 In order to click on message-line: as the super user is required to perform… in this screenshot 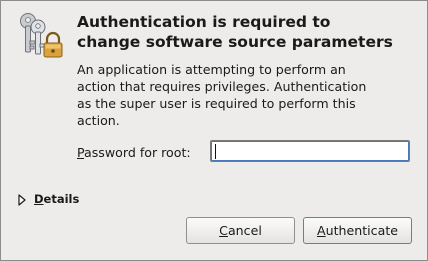, I will do `click(216, 103)`.